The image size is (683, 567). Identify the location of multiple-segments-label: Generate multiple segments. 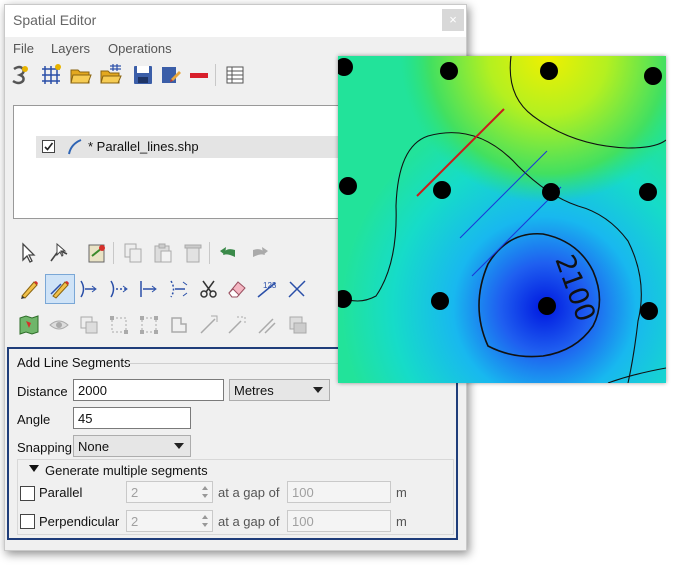
(126, 470).